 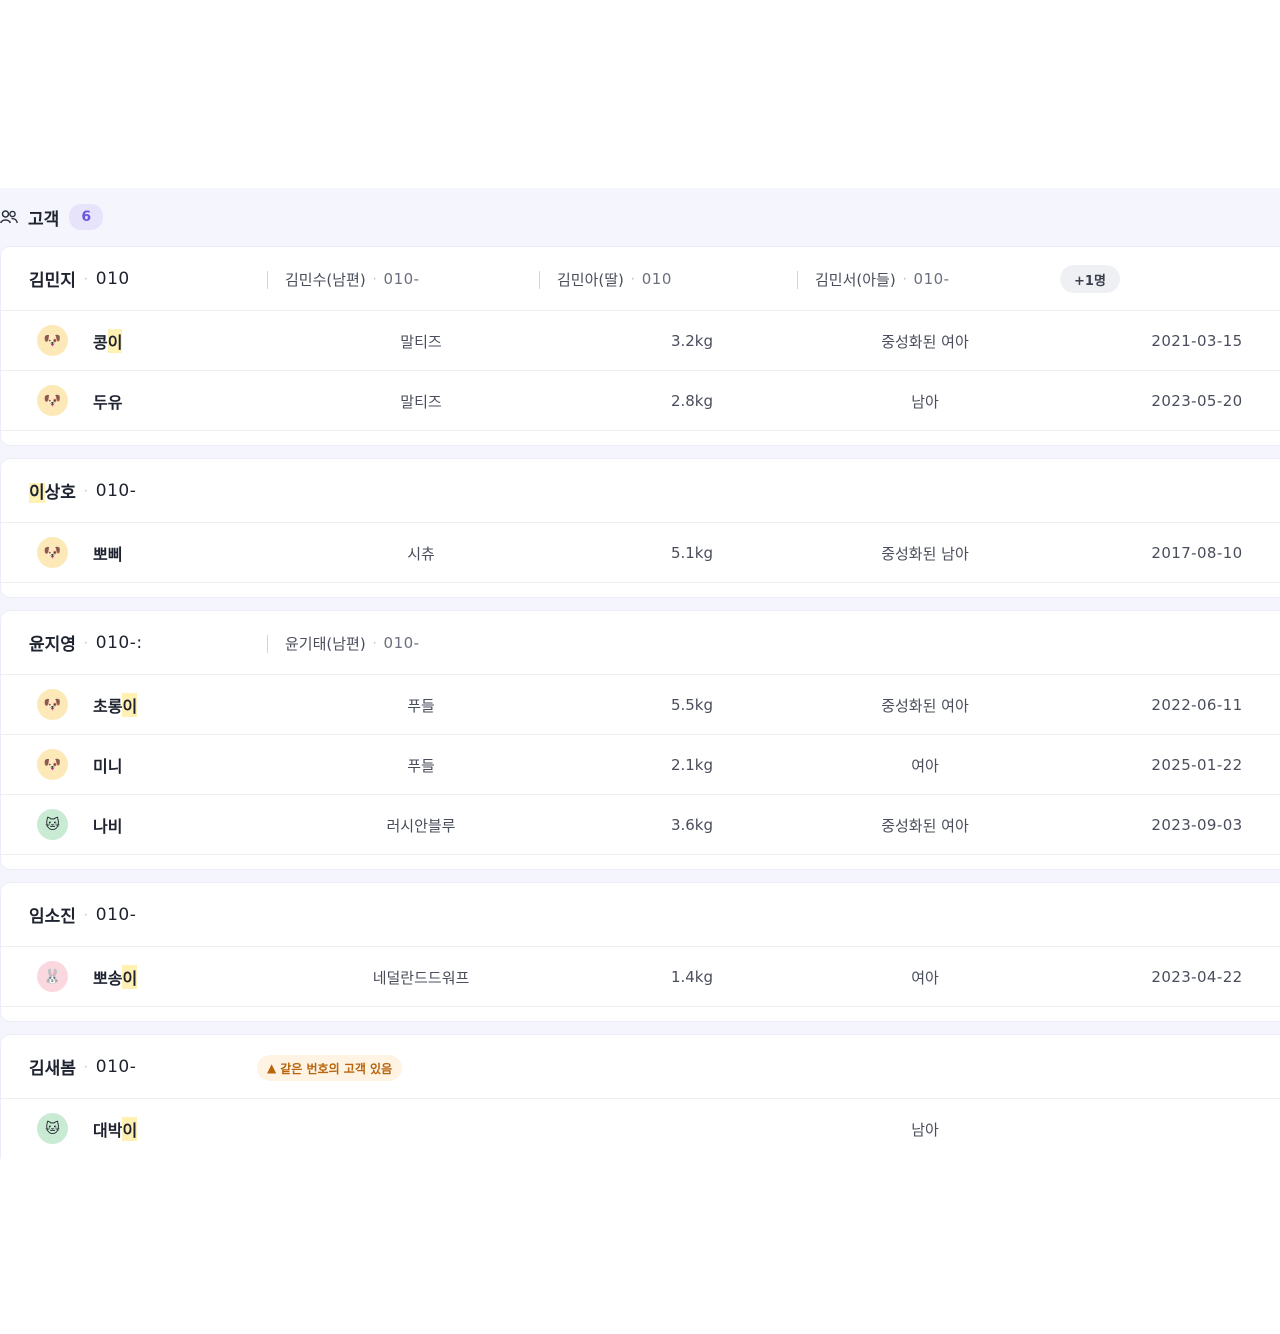 What do you see at coordinates (325, 643) in the screenshot?
I see `family-name: 윤기태(남편)` at bounding box center [325, 643].